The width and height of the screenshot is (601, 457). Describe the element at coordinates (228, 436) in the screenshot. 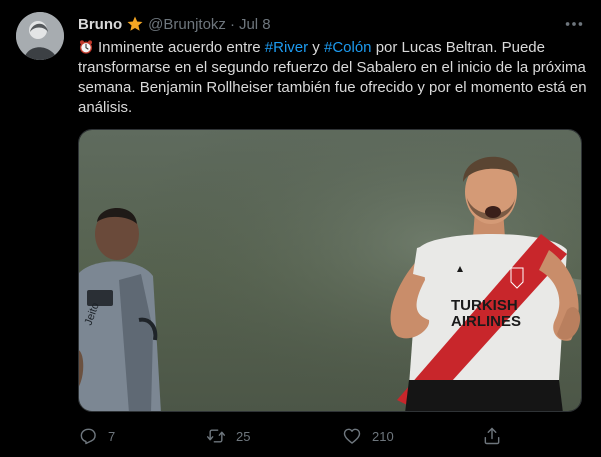

I see `retweet-button: 25` at that location.